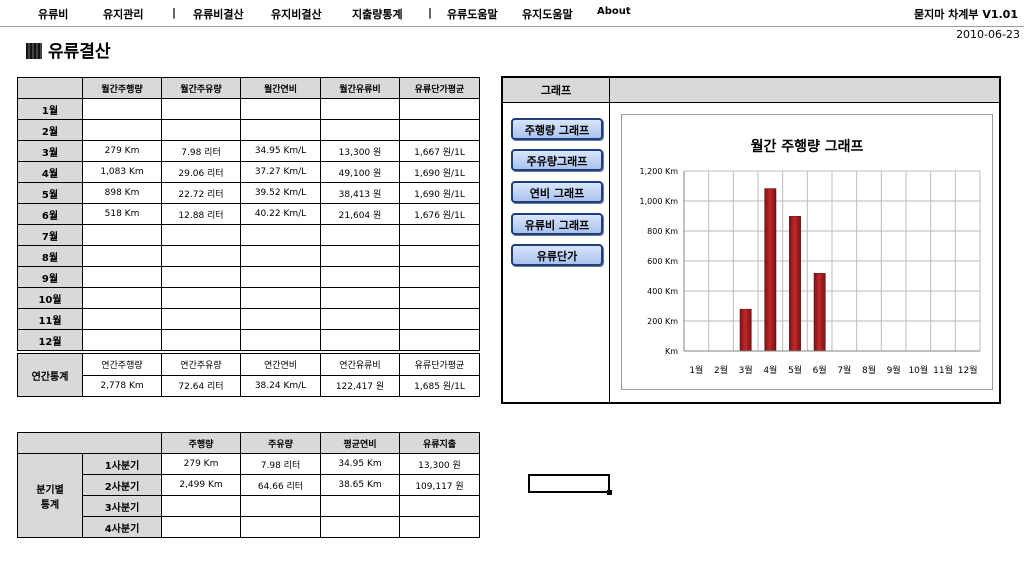  I want to click on monthly-cell: 518 Km, so click(122, 214).